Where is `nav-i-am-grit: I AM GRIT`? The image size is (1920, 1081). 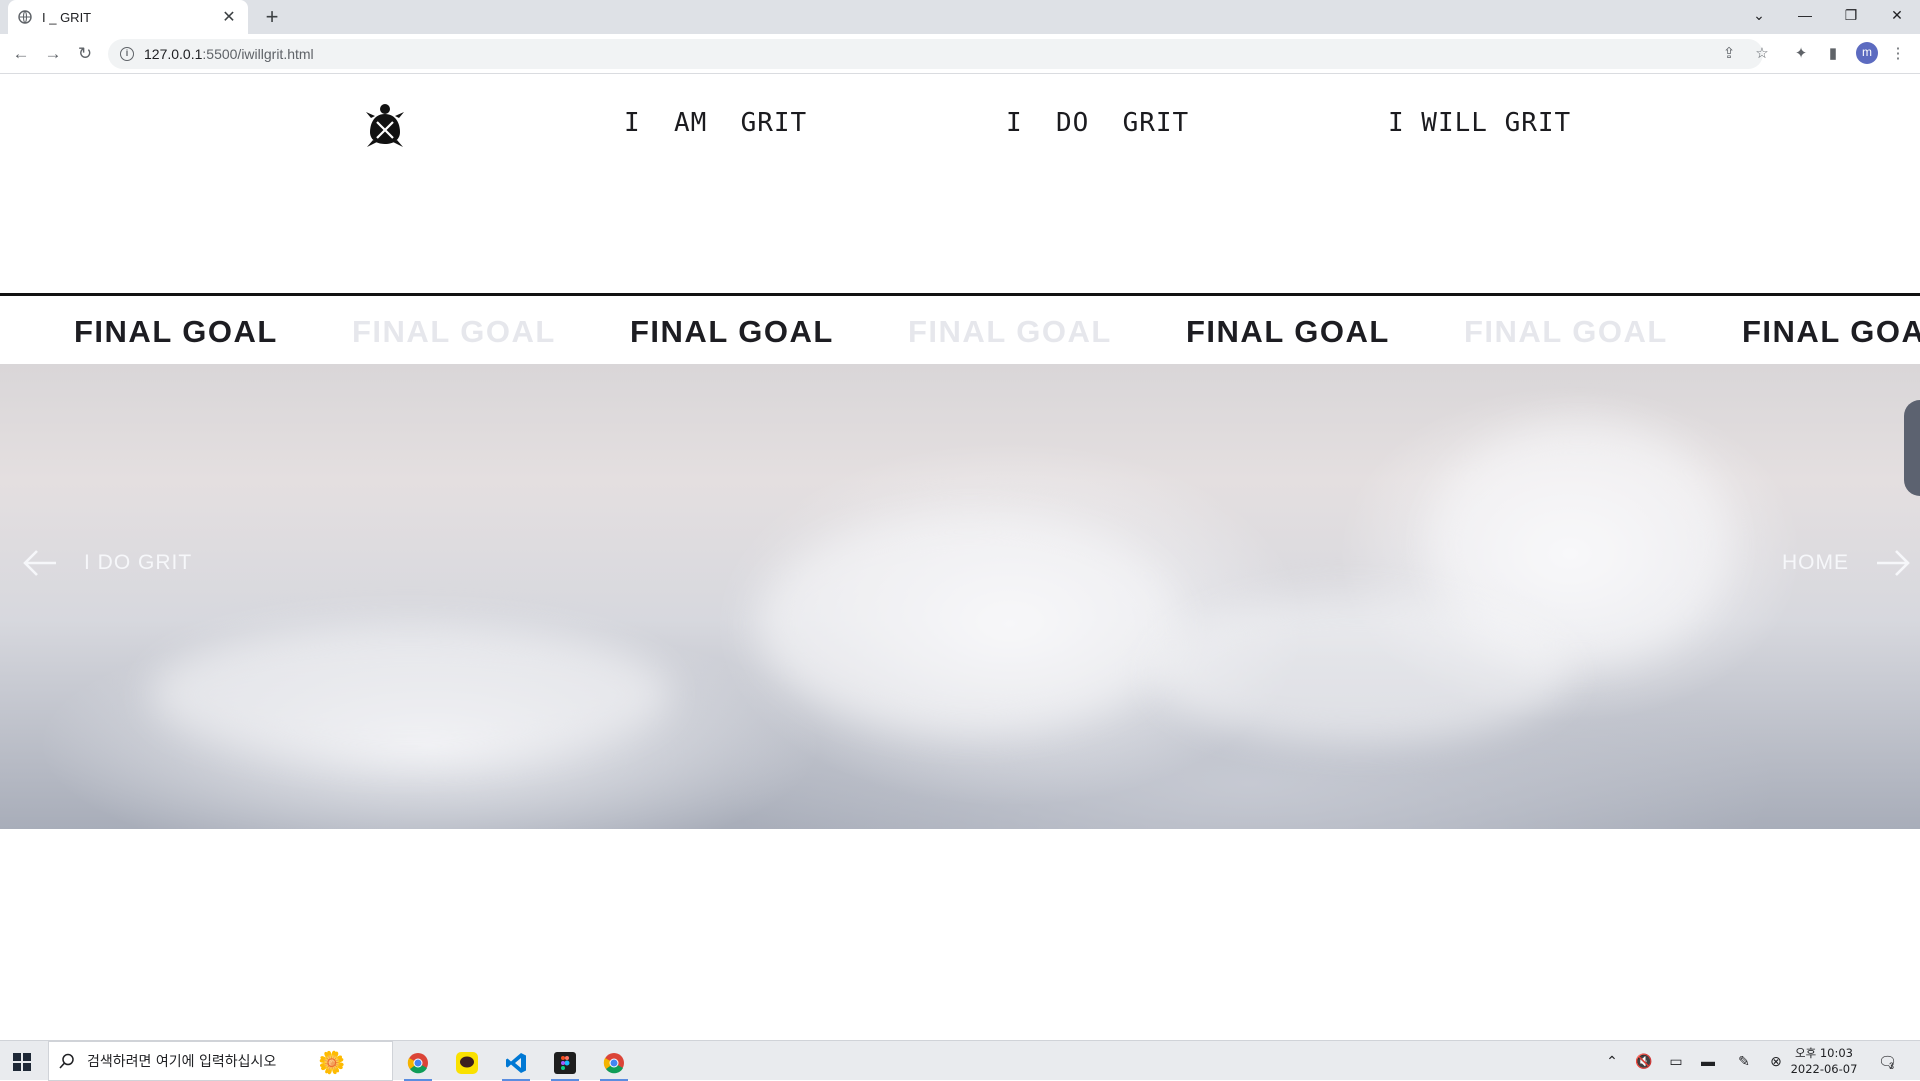
nav-i-am-grit: I AM GRIT is located at coordinates (715, 123).